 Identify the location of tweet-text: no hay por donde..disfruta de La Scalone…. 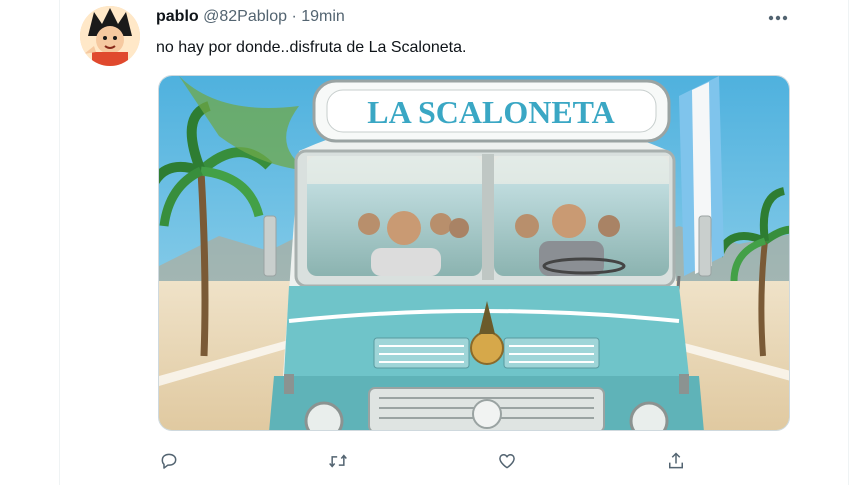
(311, 47).